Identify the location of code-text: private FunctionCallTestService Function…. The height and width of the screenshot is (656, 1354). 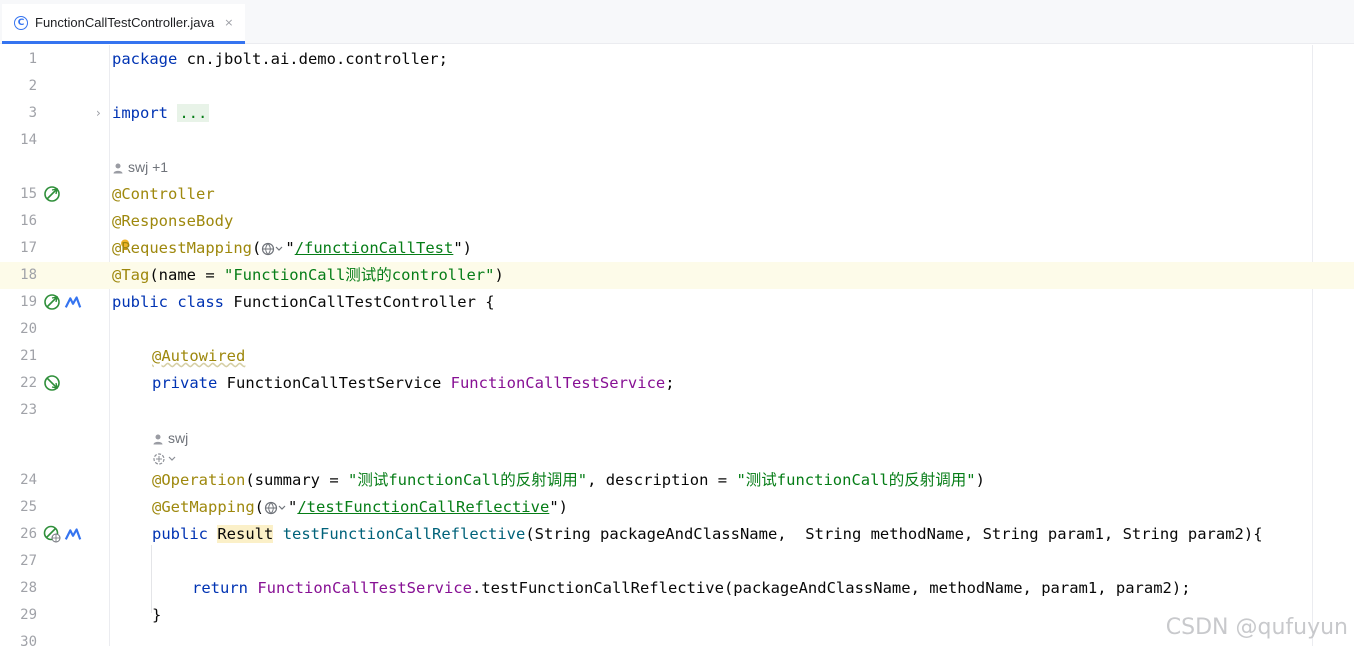
(413, 383).